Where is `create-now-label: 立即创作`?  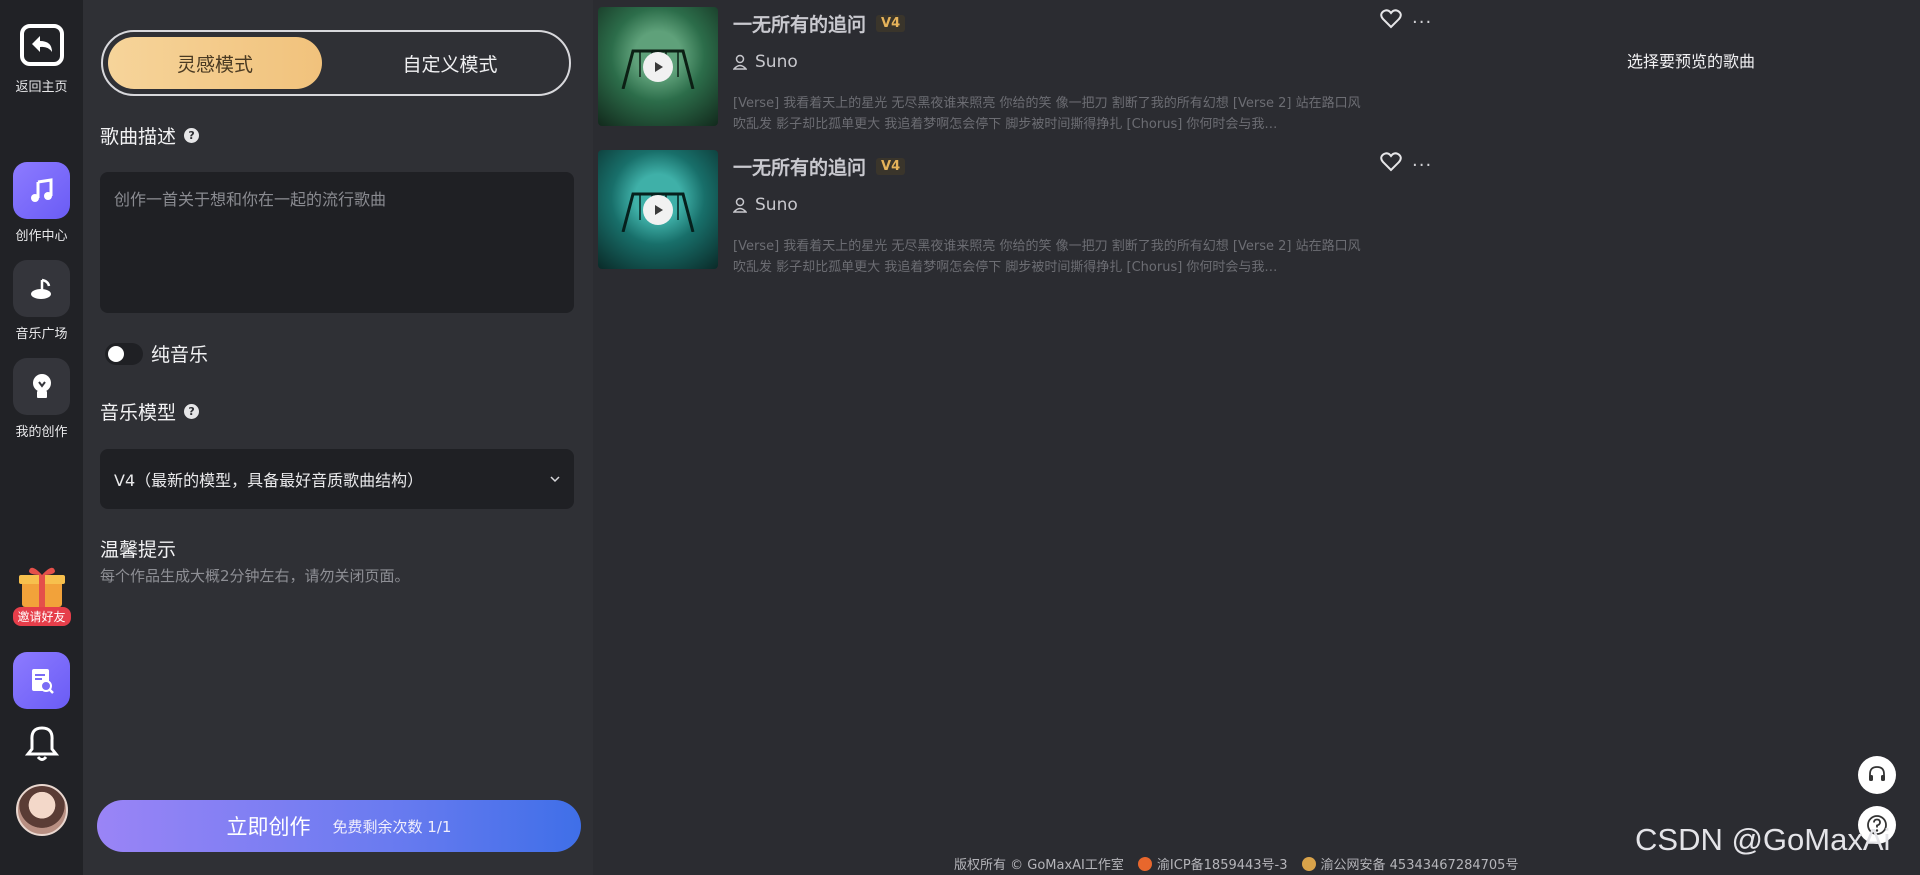 create-now-label: 立即创作 is located at coordinates (268, 827).